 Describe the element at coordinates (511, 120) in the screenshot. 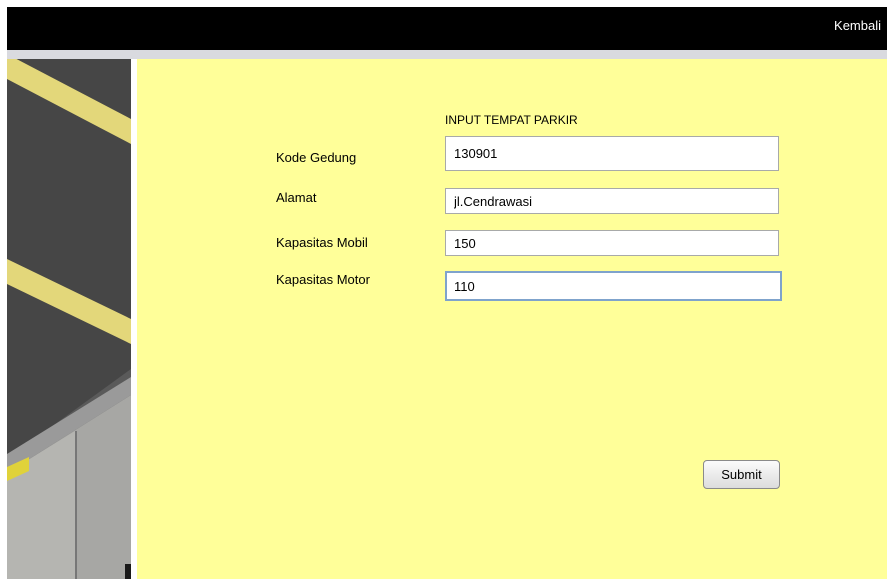

I see `form-title: INPUT TEMPAT PARKIR` at that location.